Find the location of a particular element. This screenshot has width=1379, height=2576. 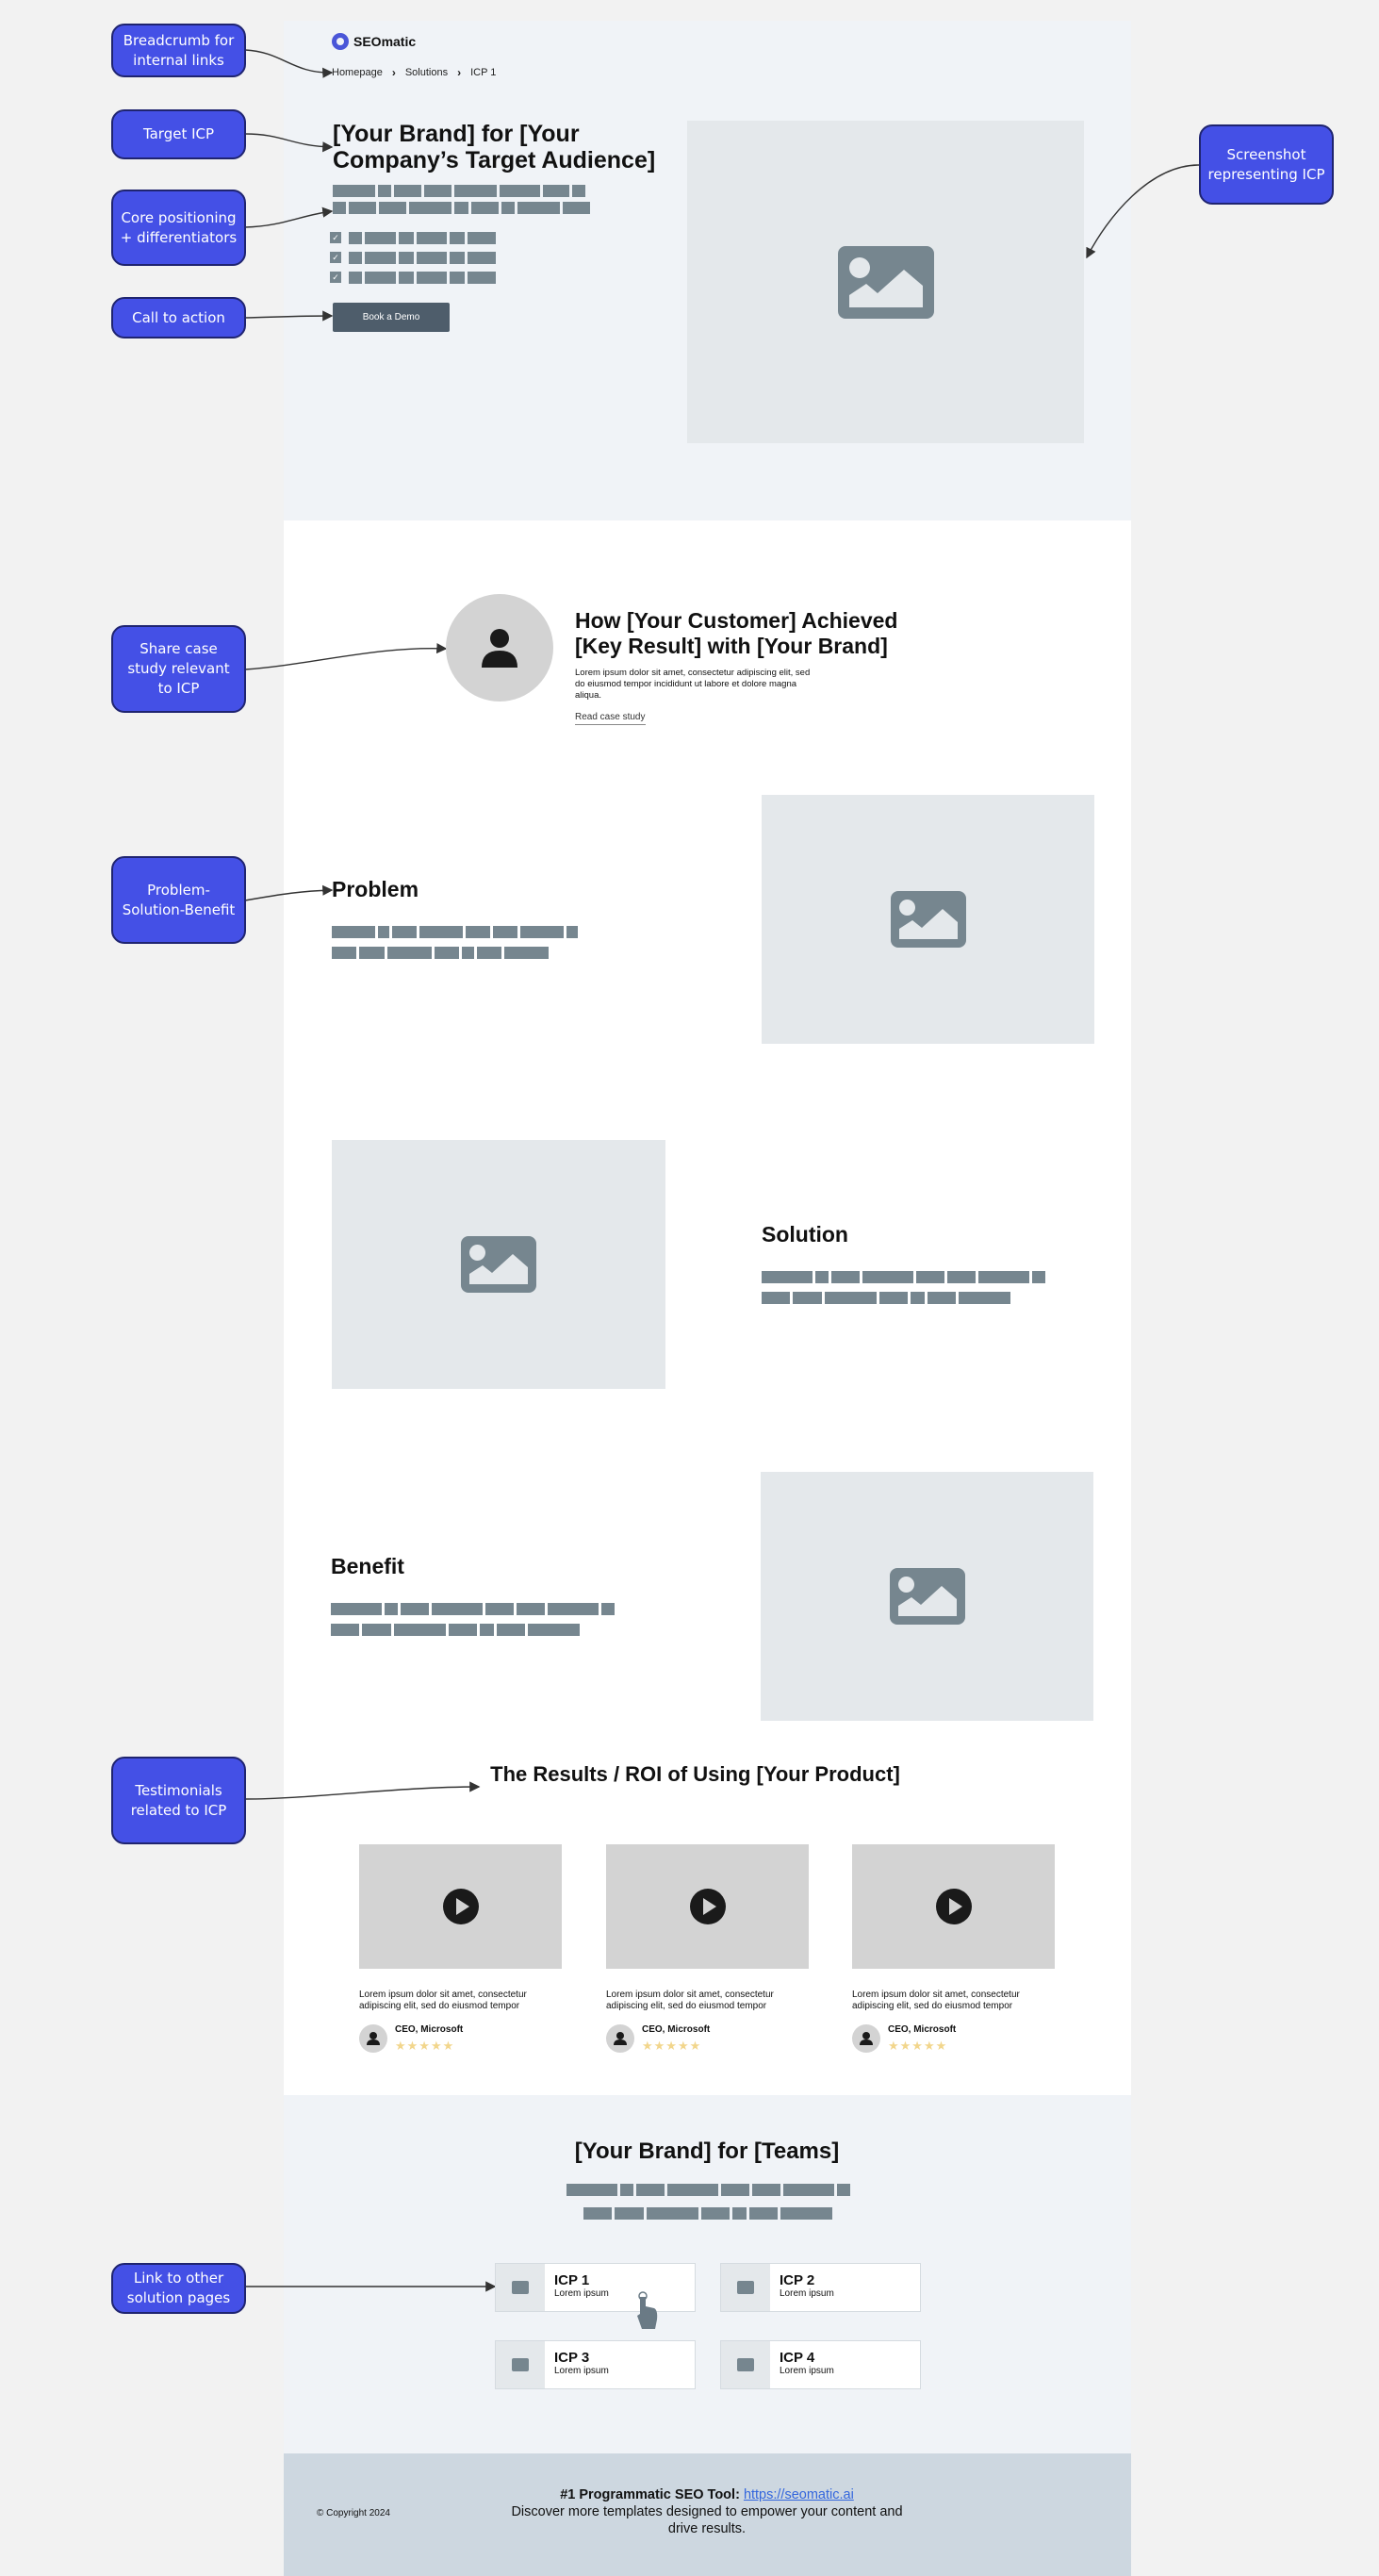

hero-screenshot-placeholder is located at coordinates (885, 282).